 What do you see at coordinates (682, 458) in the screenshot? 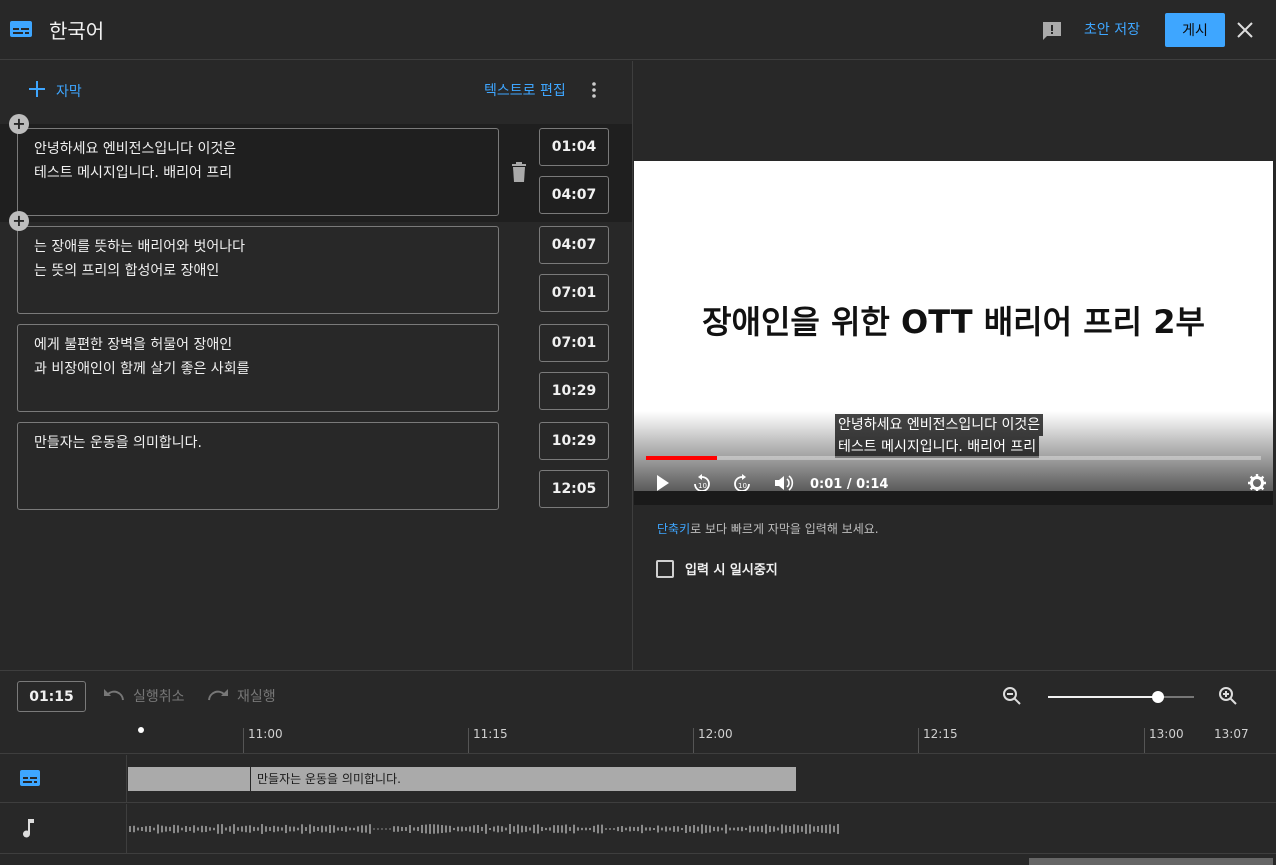
I see `progress-fill` at bounding box center [682, 458].